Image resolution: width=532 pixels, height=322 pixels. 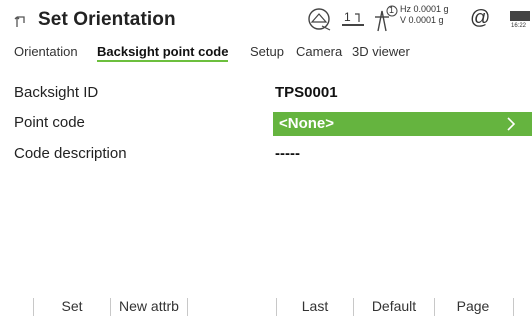 I want to click on page-title: Set Orientation, so click(x=107, y=19).